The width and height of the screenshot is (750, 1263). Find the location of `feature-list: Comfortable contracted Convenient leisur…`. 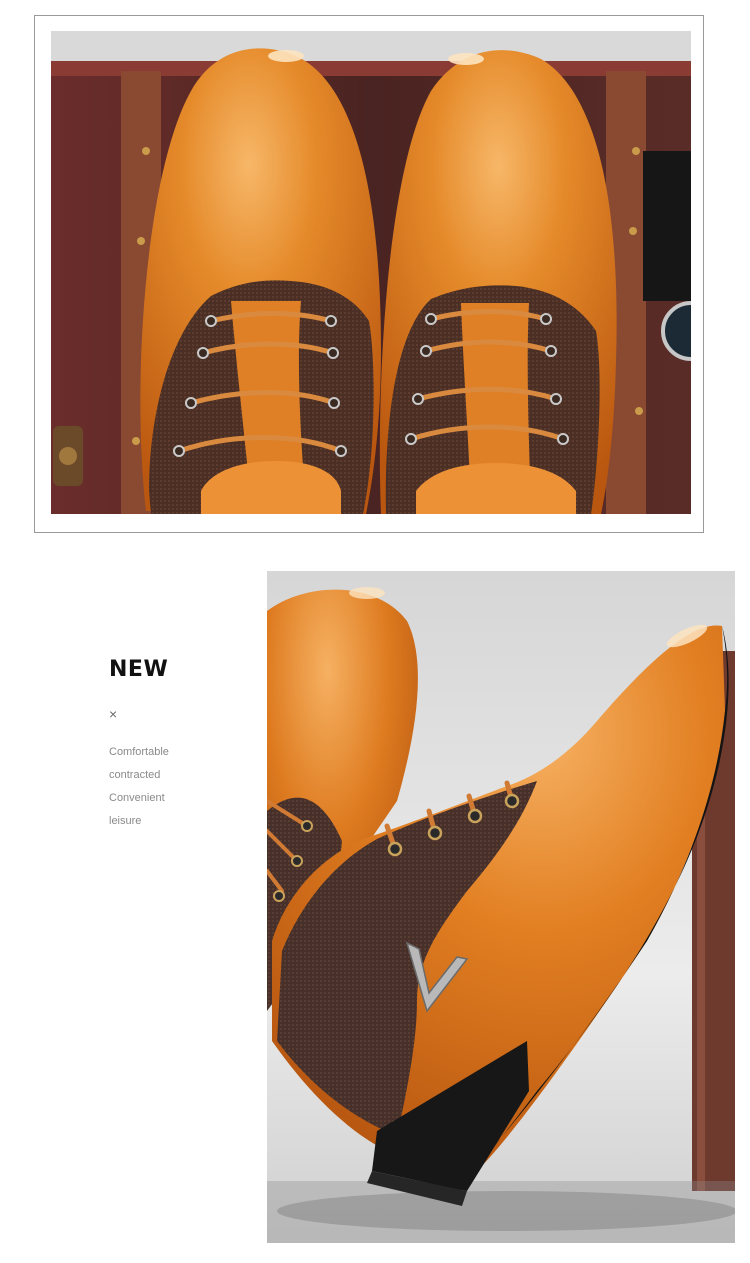

feature-list: Comfortable contracted Convenient leisur… is located at coordinates (179, 787).